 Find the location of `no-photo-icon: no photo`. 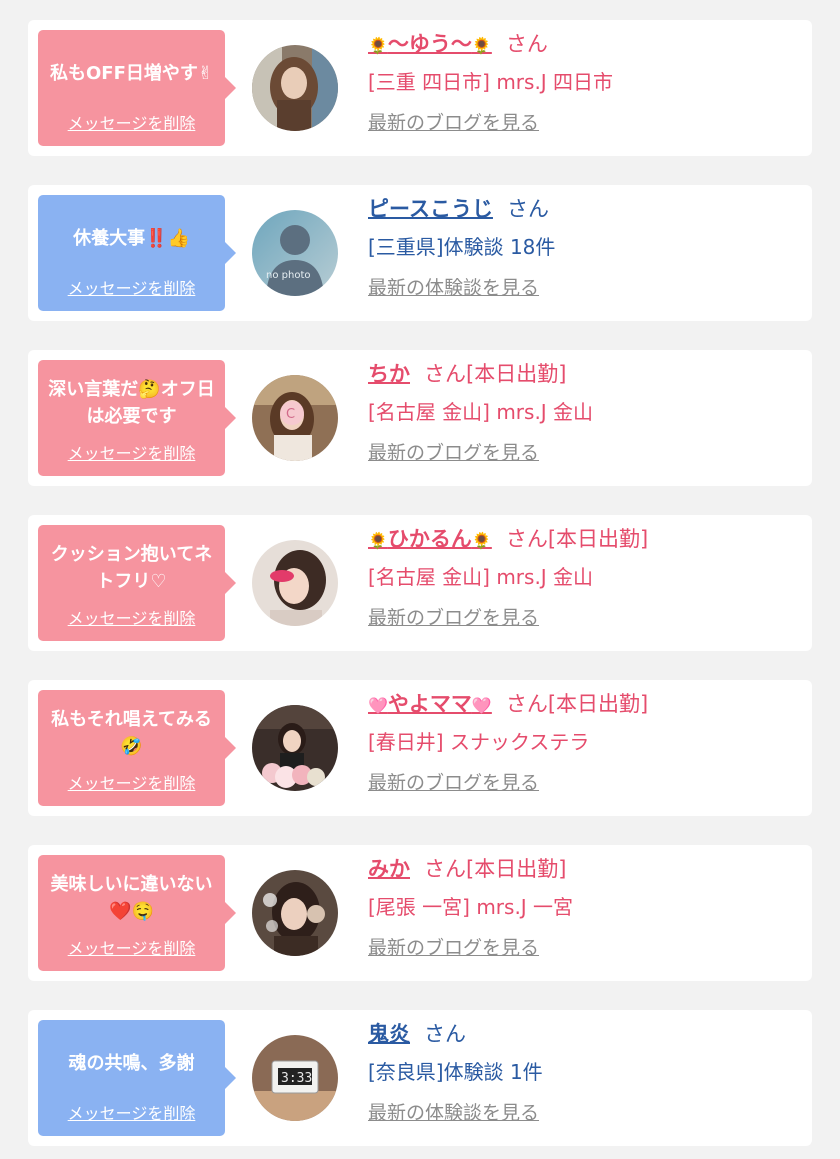

no-photo-icon: no photo is located at coordinates (295, 253).